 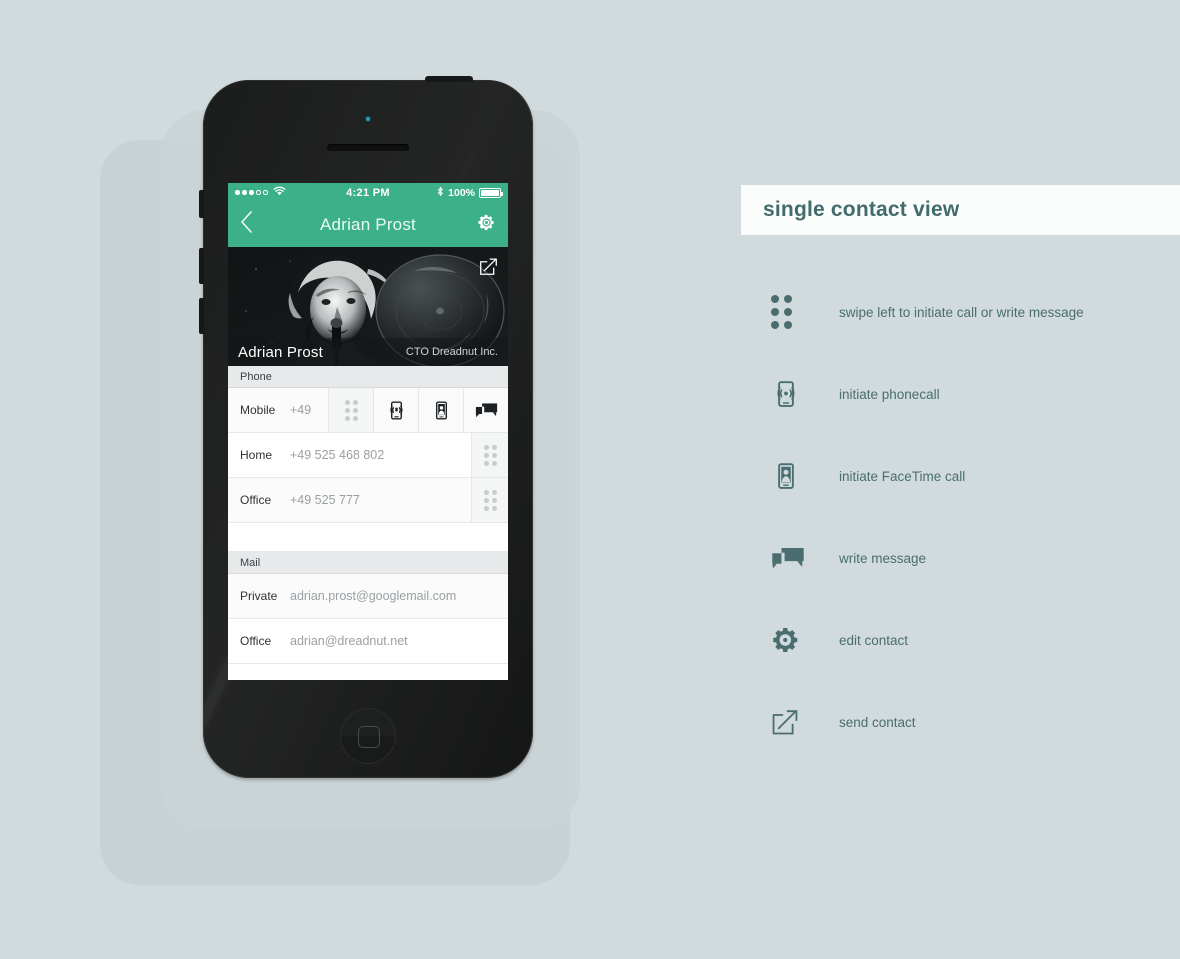 I want to click on legend-header: single contact view, so click(x=960, y=210).